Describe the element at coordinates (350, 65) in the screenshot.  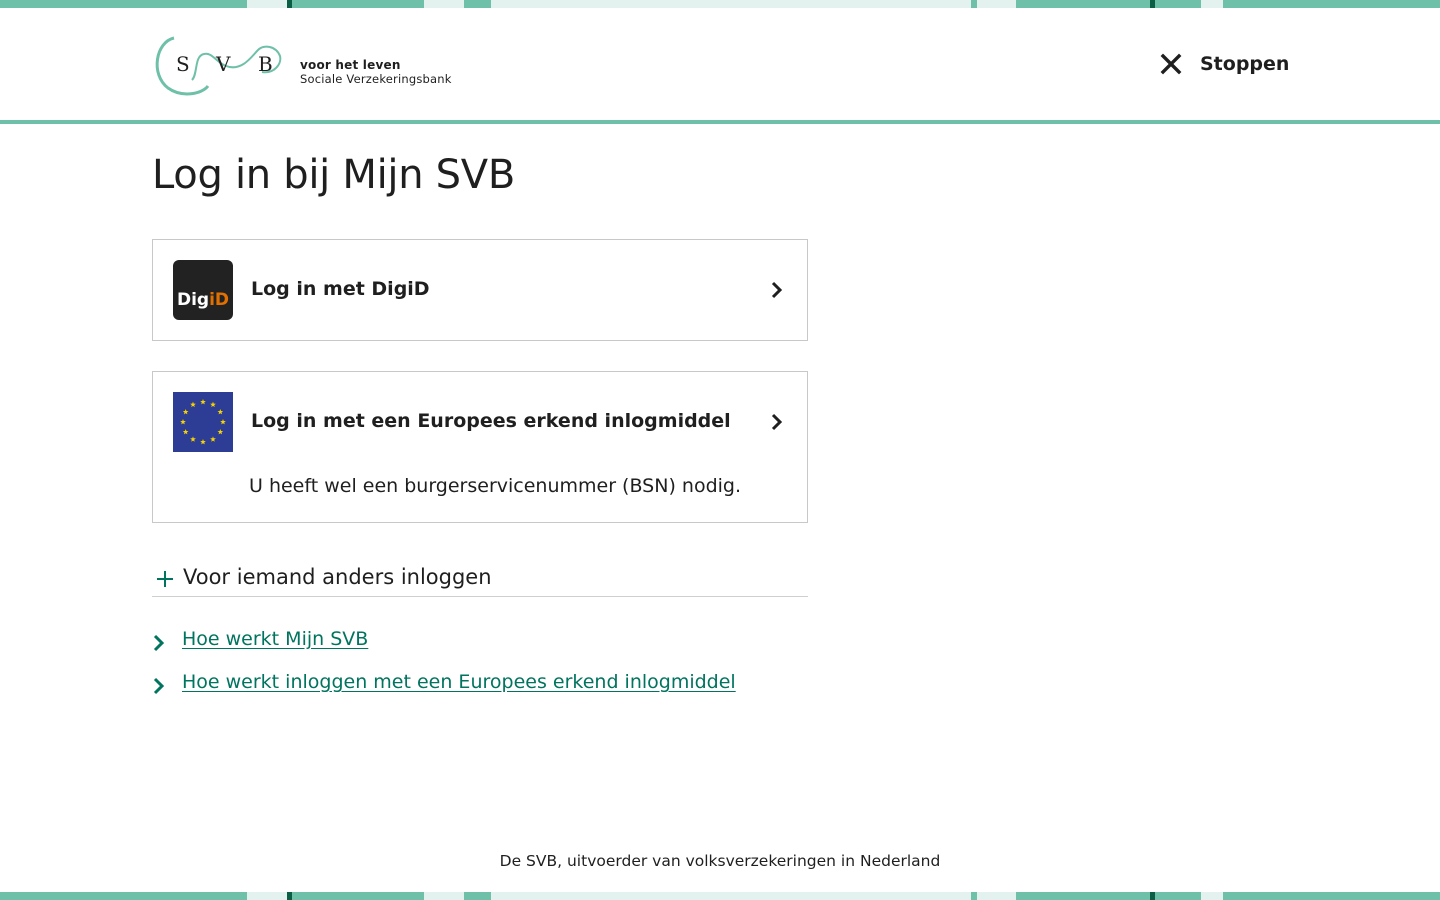
I see `tagline-primary: voor het leven` at that location.